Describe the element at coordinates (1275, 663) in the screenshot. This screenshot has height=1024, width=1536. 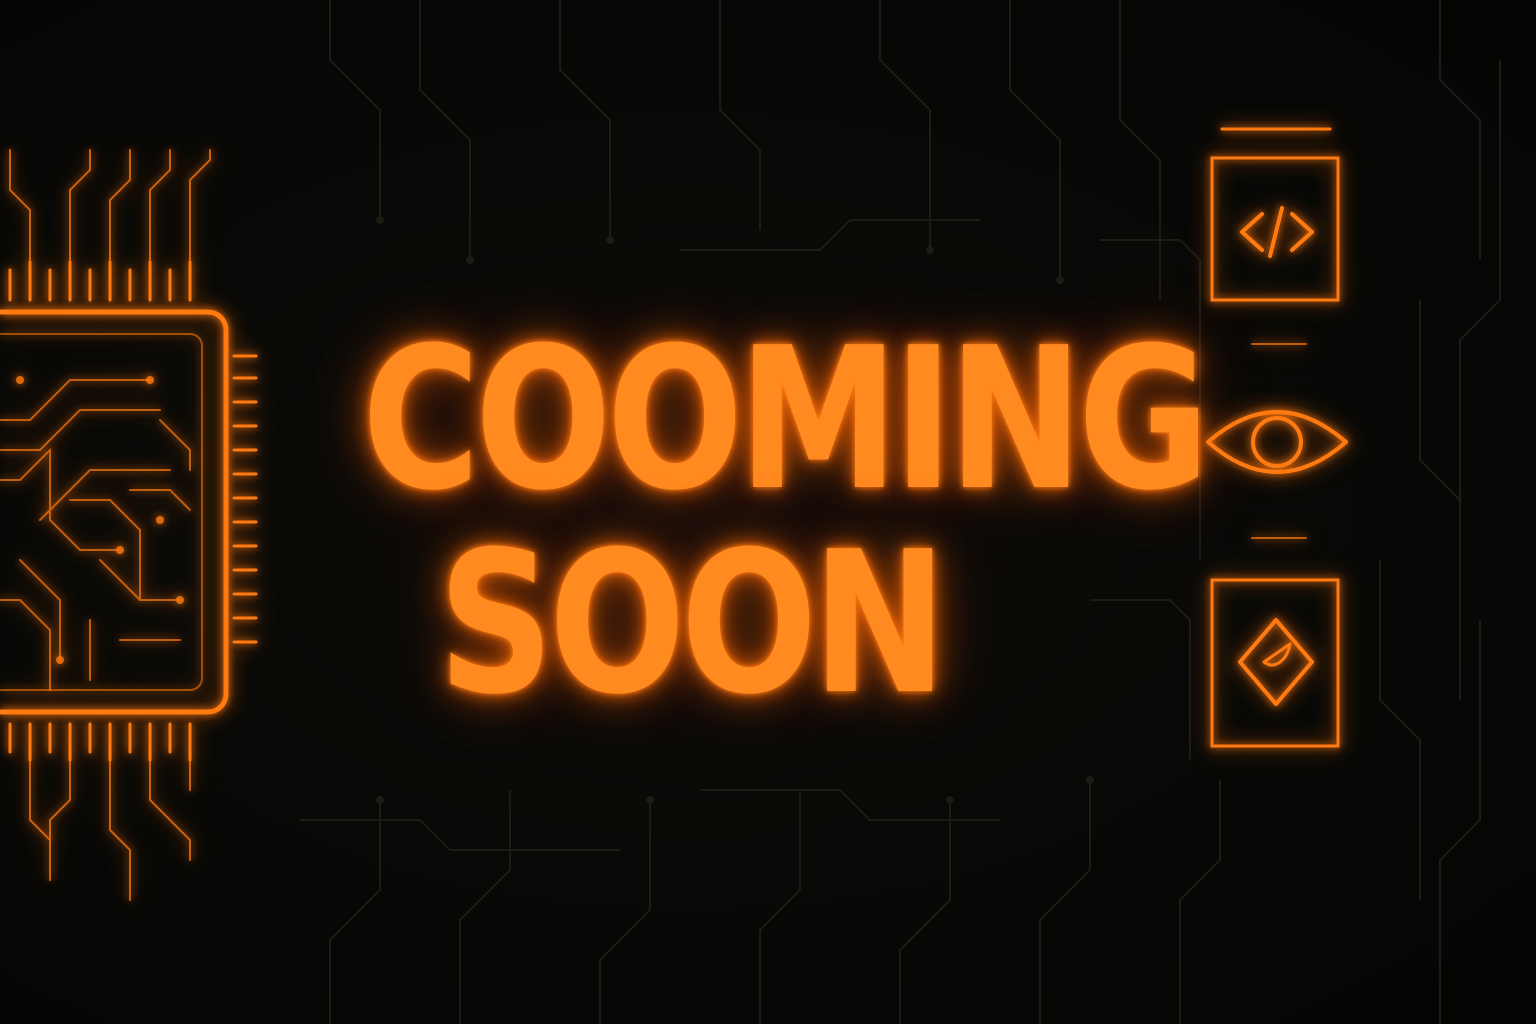
I see `design-diamond-icon` at that location.